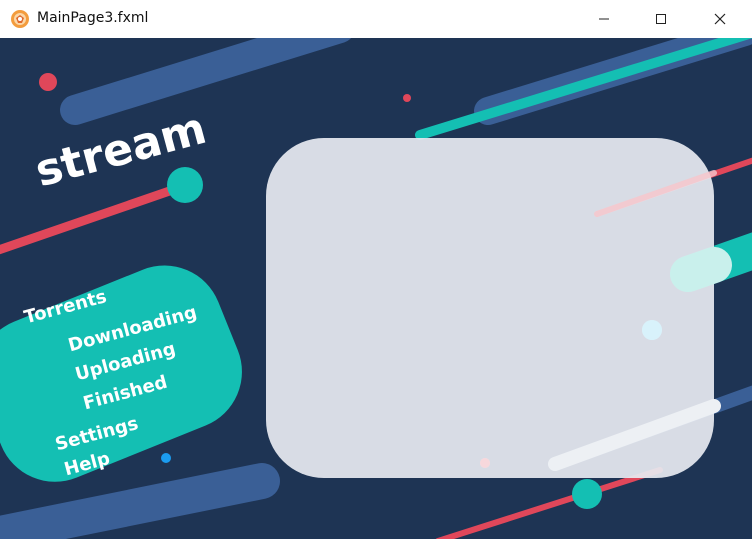 The height and width of the screenshot is (539, 752). I want to click on window-title: MainPage3.fxml, so click(93, 18).